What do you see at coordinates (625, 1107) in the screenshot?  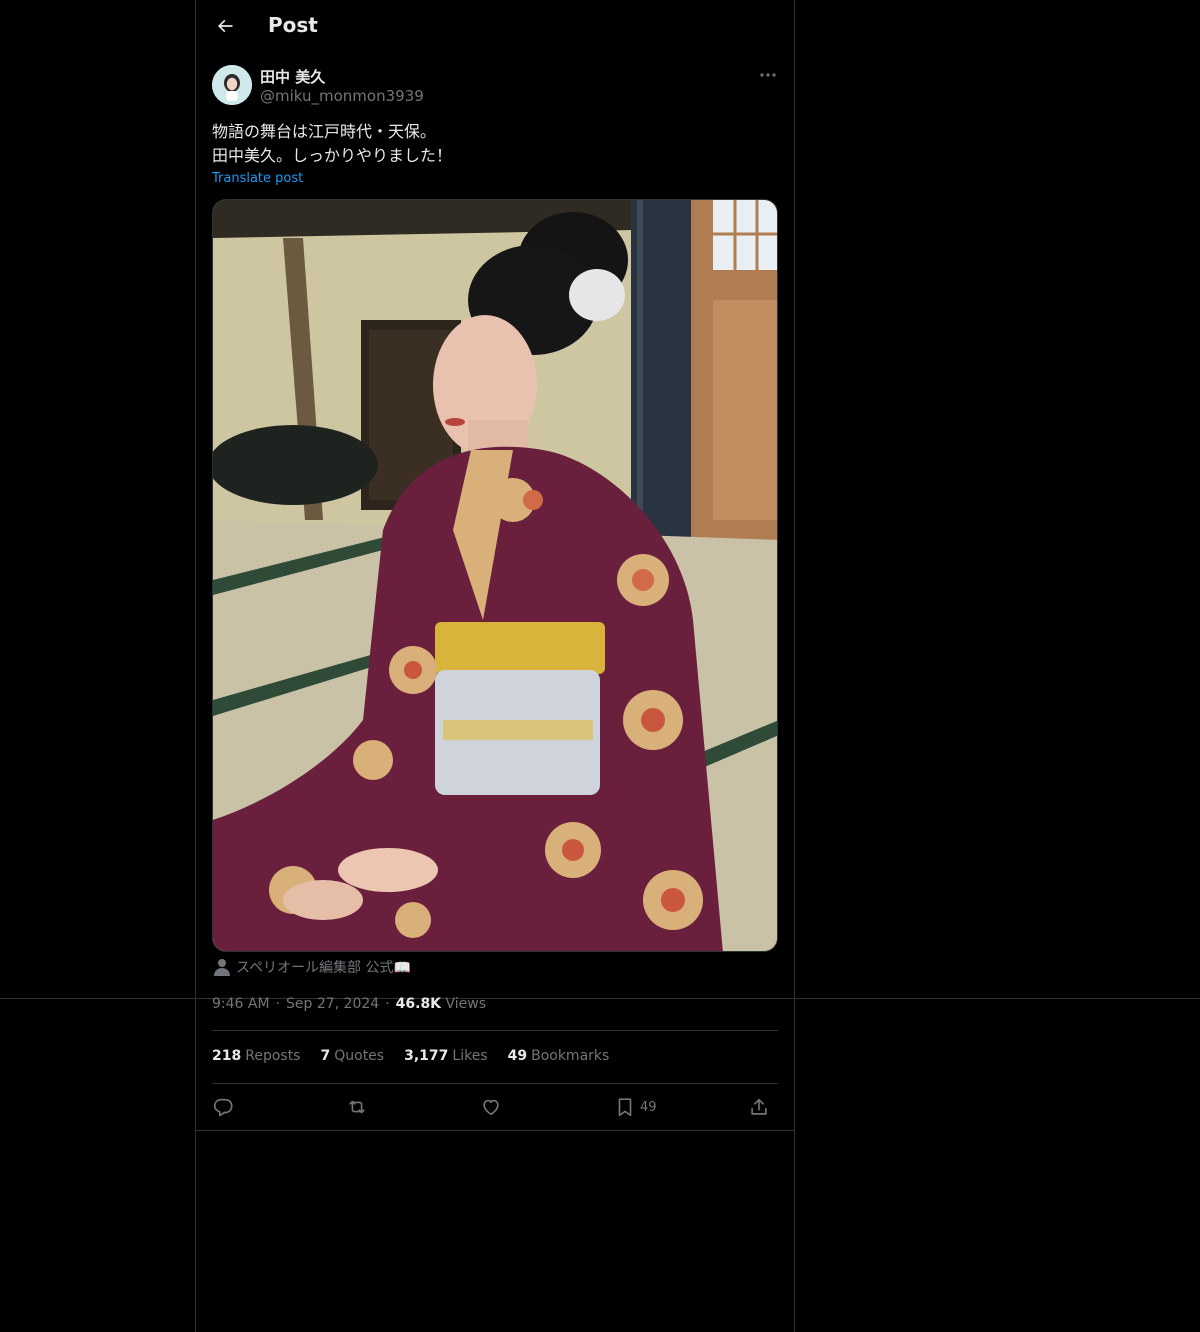 I see `bookmark-icon` at bounding box center [625, 1107].